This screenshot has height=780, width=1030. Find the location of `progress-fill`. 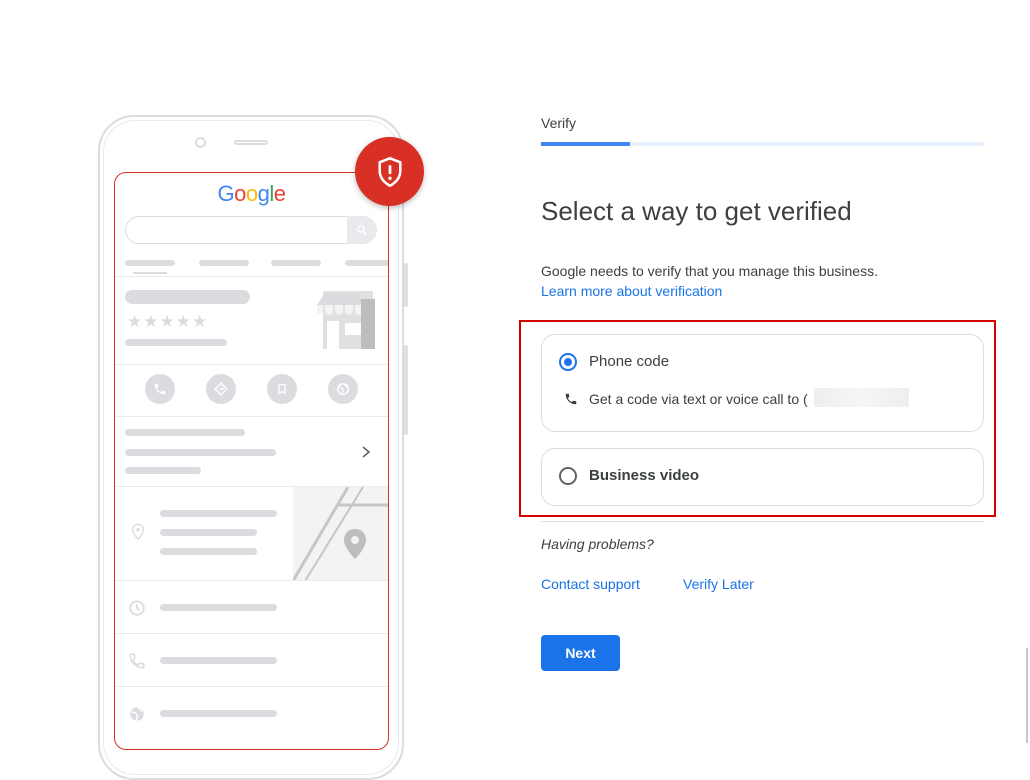

progress-fill is located at coordinates (585, 144).